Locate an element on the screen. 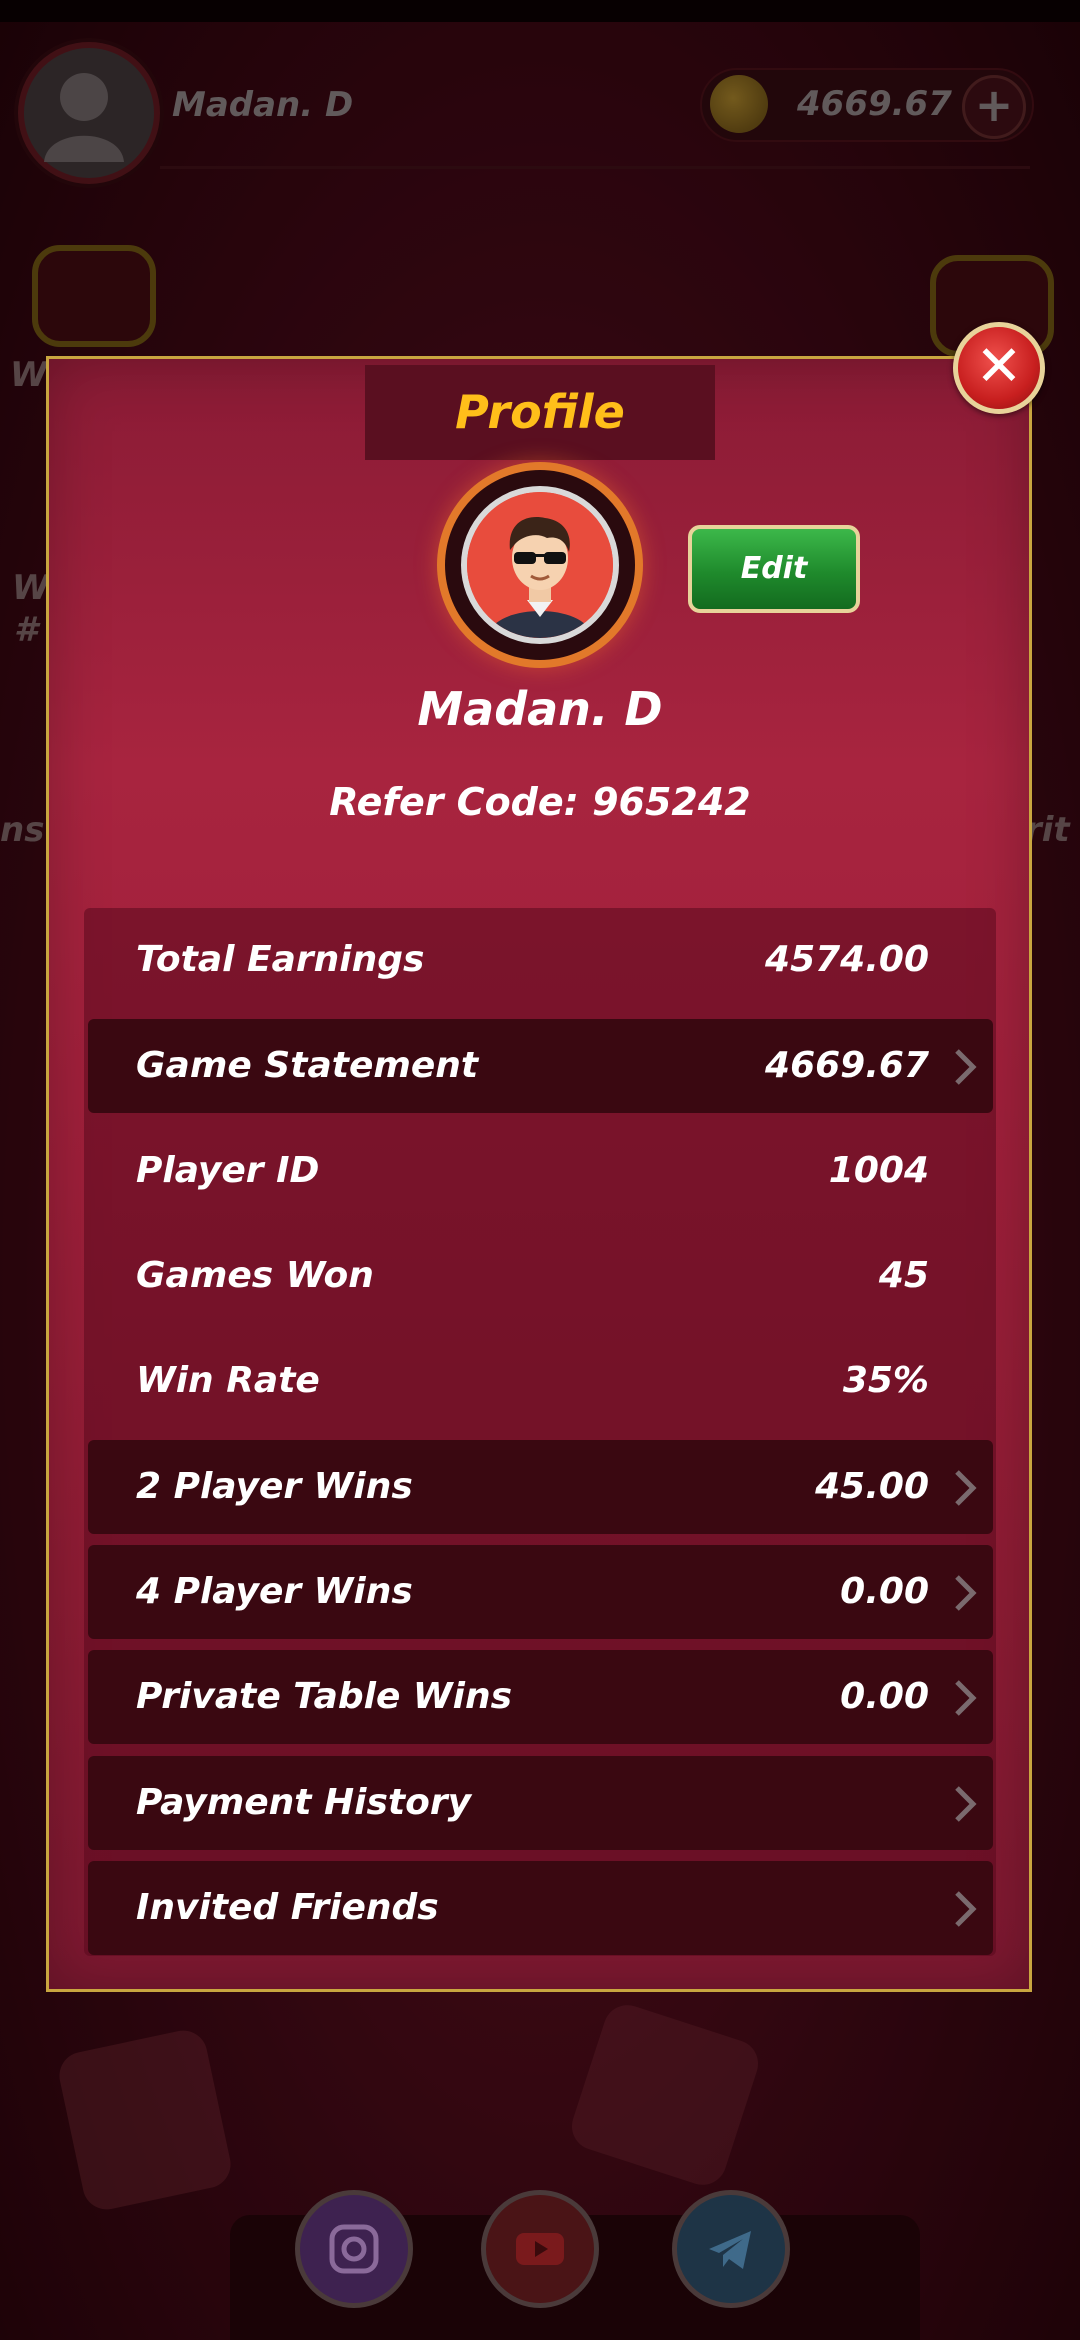 The width and height of the screenshot is (1080, 2340). stat-label: Win Rate is located at coordinates (228, 1380).